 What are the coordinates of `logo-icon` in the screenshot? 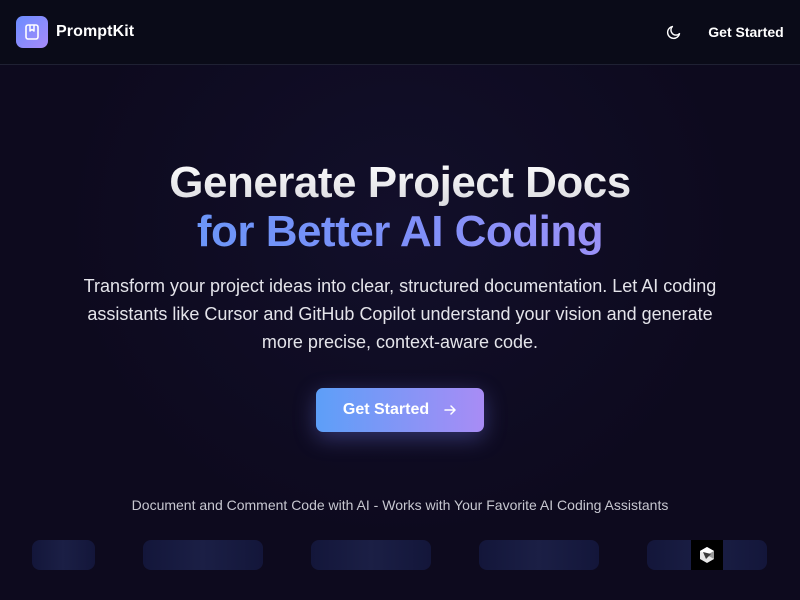 It's located at (32, 32).